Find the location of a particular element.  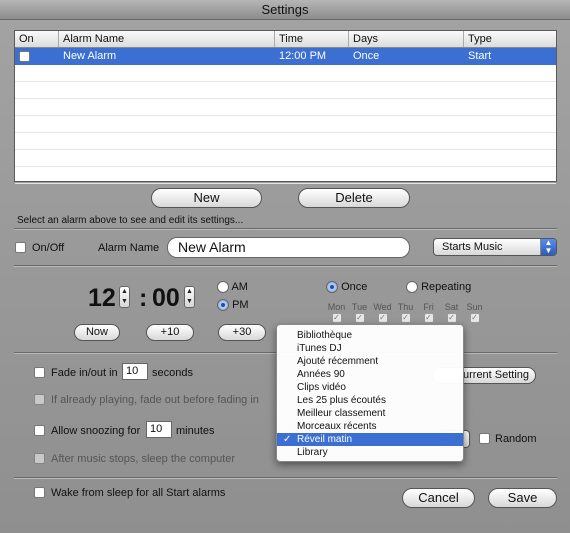

menu-item: Les 25 plus écoutés is located at coordinates (370, 400).